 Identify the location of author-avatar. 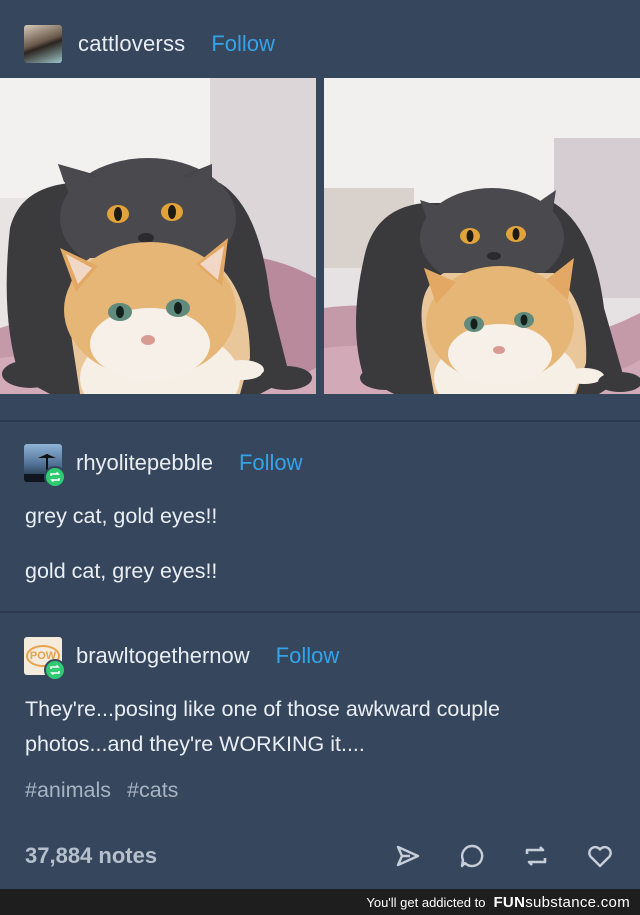
(43, 44).